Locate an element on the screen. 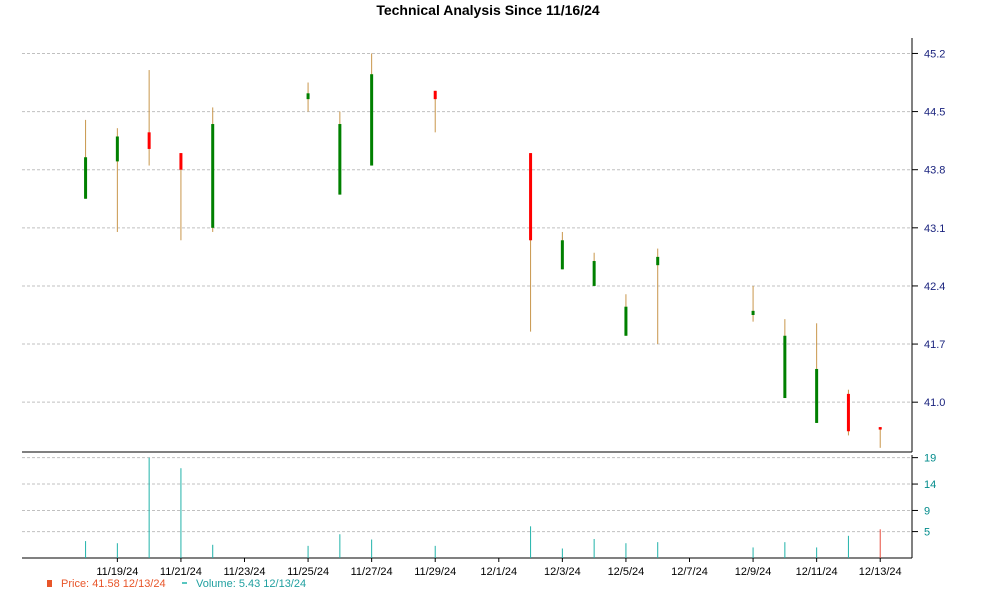 The width and height of the screenshot is (1000, 600). price-tick-label: 45.2 is located at coordinates (934, 54).